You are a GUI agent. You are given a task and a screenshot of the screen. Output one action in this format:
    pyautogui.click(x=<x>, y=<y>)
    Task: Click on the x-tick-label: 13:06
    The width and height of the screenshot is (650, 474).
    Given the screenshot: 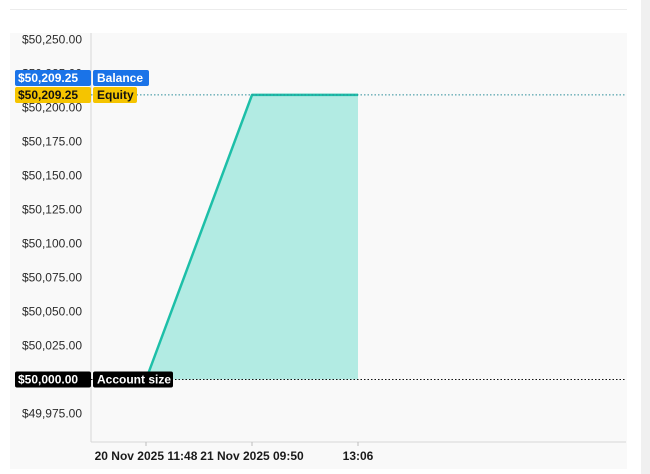 What is the action you would take?
    pyautogui.click(x=358, y=456)
    